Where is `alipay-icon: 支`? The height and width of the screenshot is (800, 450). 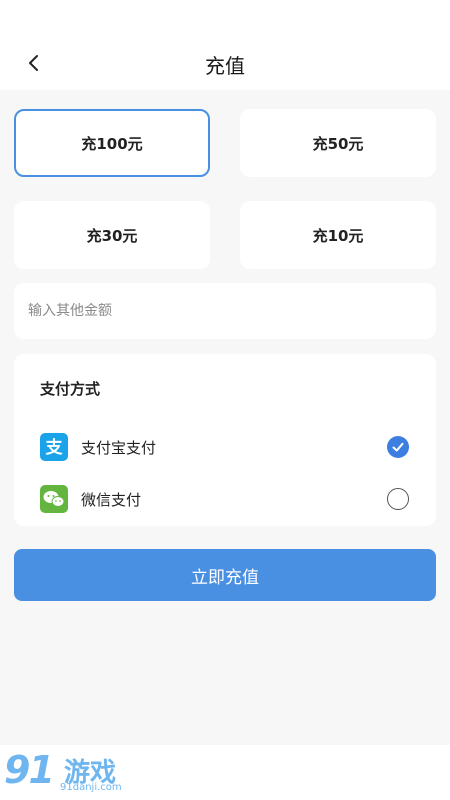 alipay-icon: 支 is located at coordinates (54, 447).